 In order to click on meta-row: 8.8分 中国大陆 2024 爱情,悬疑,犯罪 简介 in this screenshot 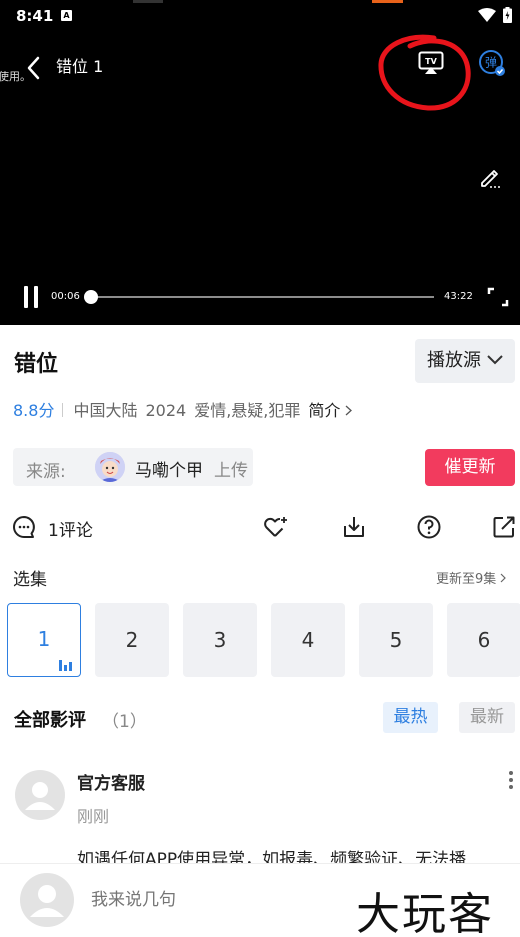, I will do `click(183, 409)`.